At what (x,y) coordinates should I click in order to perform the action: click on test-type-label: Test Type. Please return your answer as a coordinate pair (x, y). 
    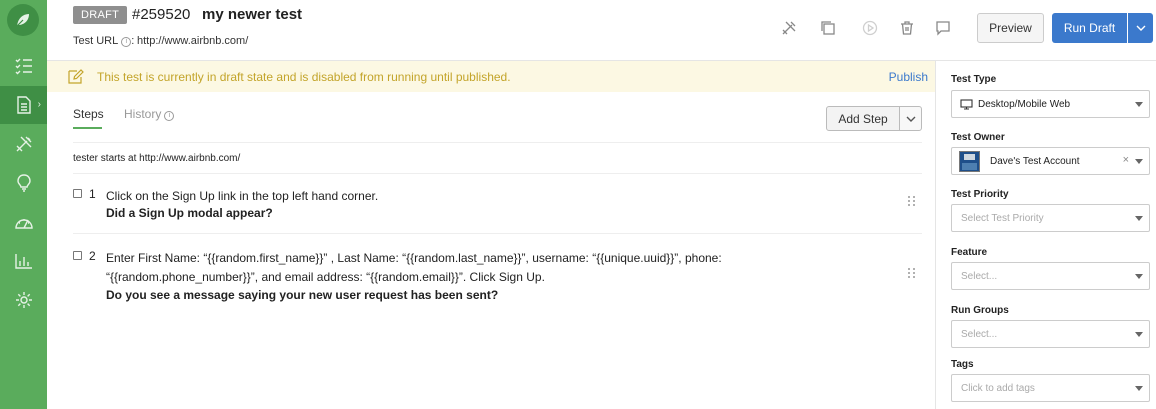
    Looking at the image, I should click on (974, 79).